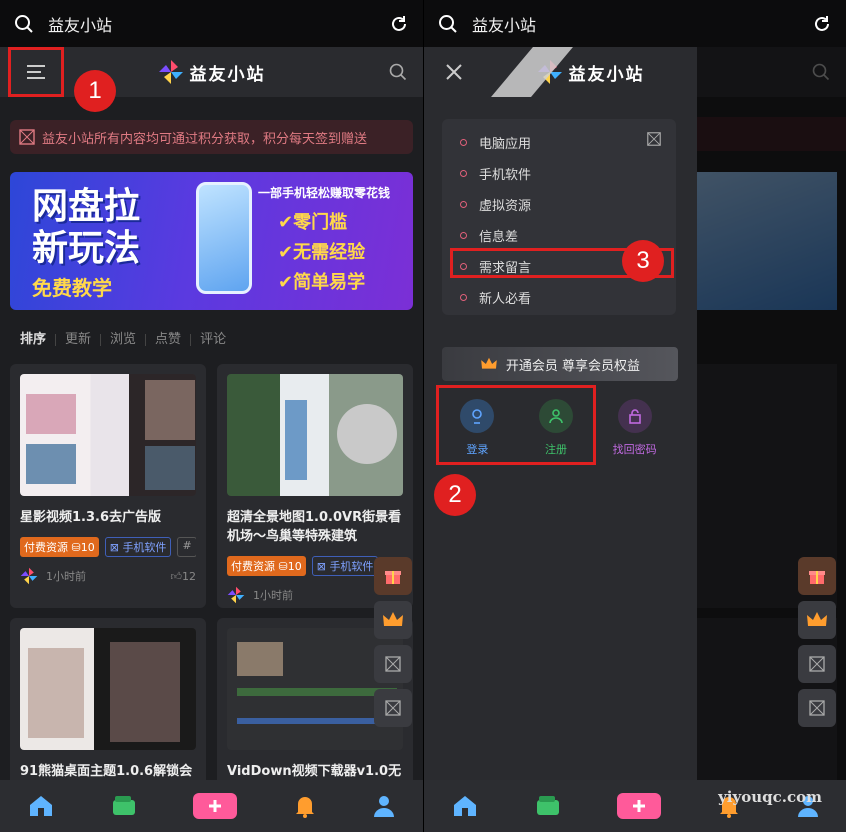 This screenshot has width=846, height=832. I want to click on step-3-marker: 3, so click(643, 261).